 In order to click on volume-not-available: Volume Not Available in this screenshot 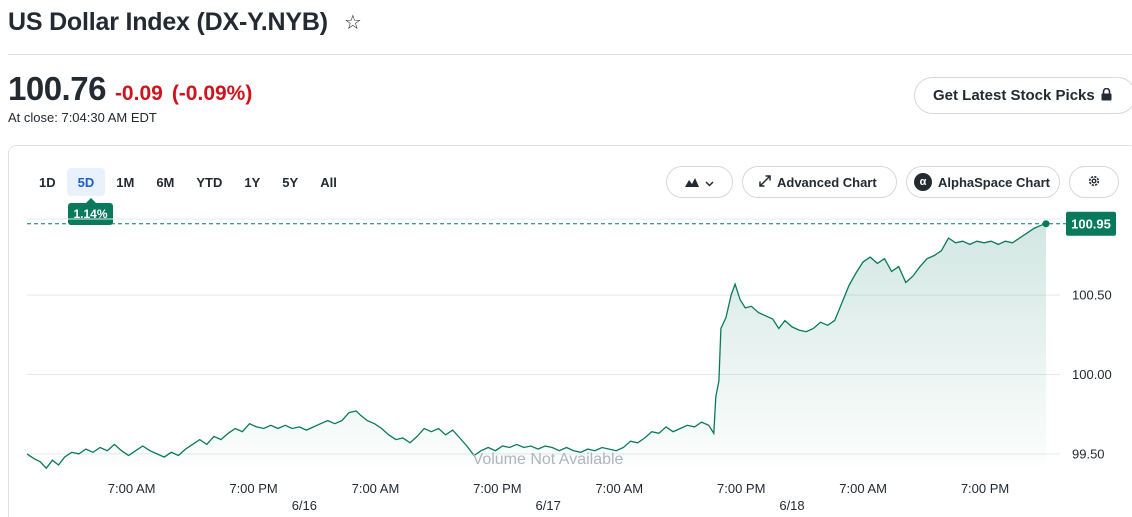, I will do `click(548, 459)`.